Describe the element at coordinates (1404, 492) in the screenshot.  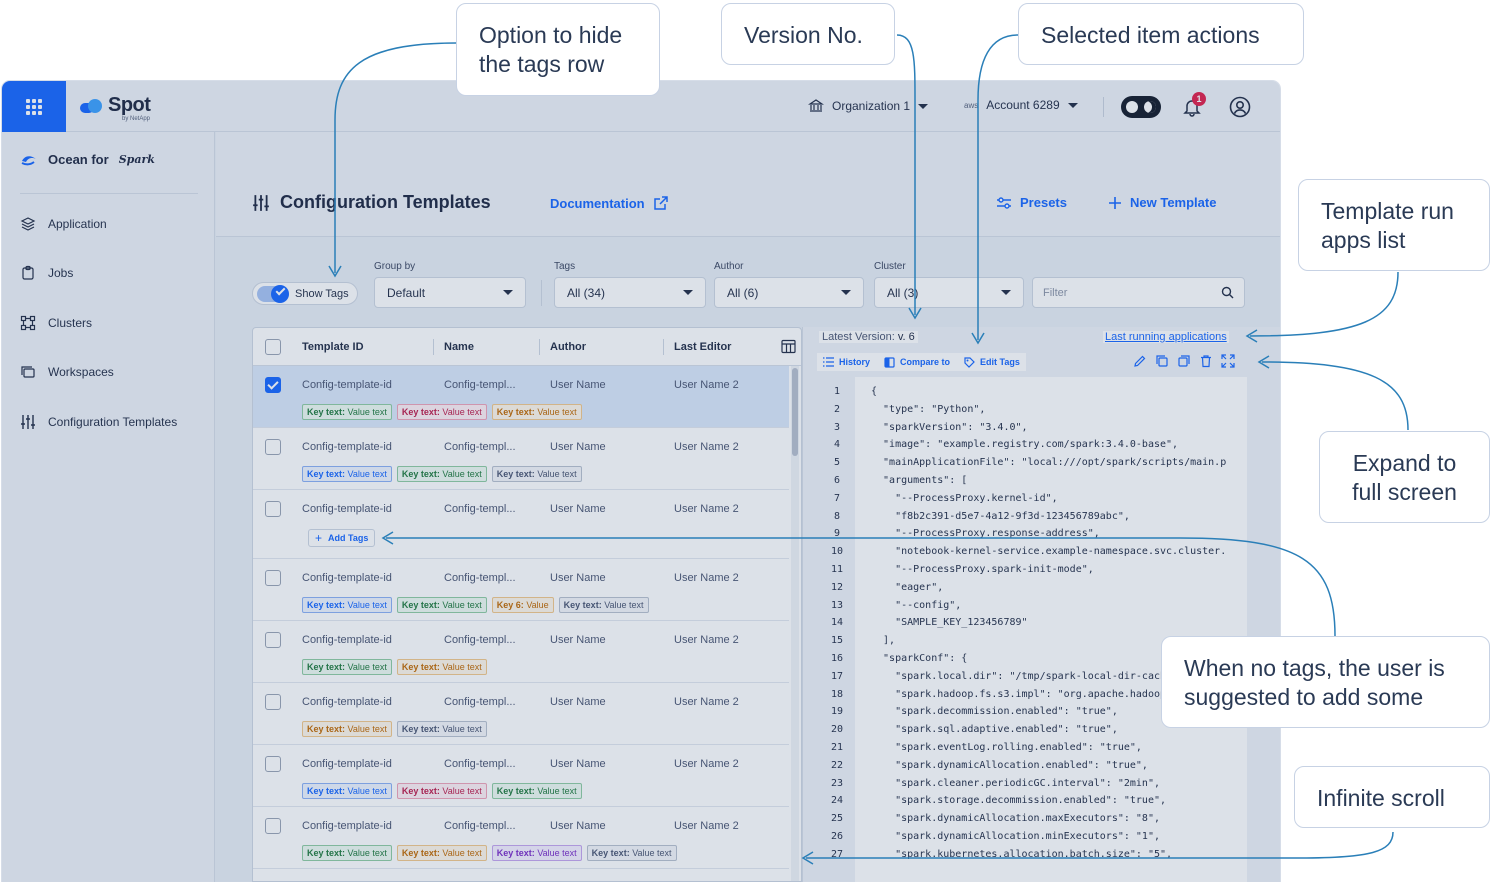
I see `callout-text: full screen` at that location.